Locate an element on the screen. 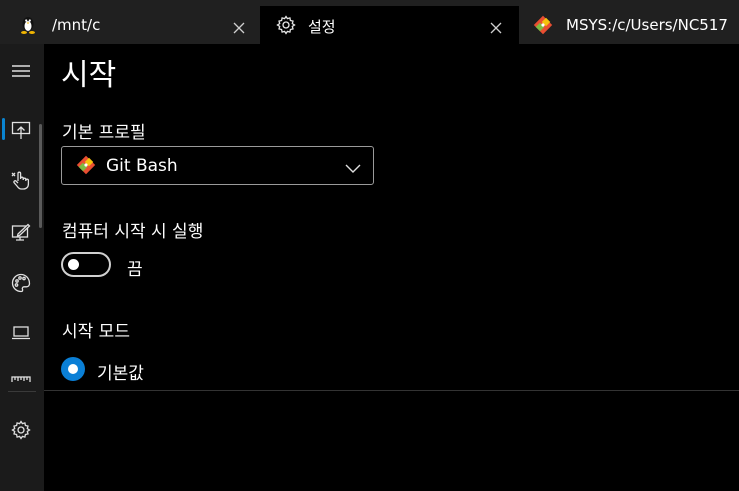 Image resolution: width=739 pixels, height=491 pixels. display-pen-icon is located at coordinates (21, 232).